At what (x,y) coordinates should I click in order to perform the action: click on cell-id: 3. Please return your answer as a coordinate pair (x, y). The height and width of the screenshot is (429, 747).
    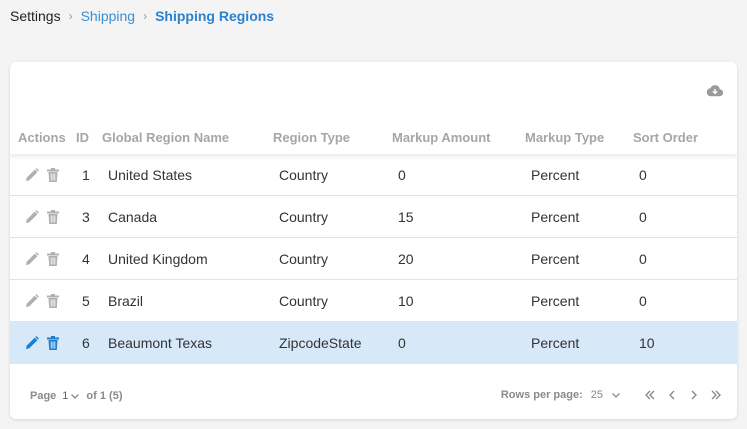
    Looking at the image, I should click on (86, 216).